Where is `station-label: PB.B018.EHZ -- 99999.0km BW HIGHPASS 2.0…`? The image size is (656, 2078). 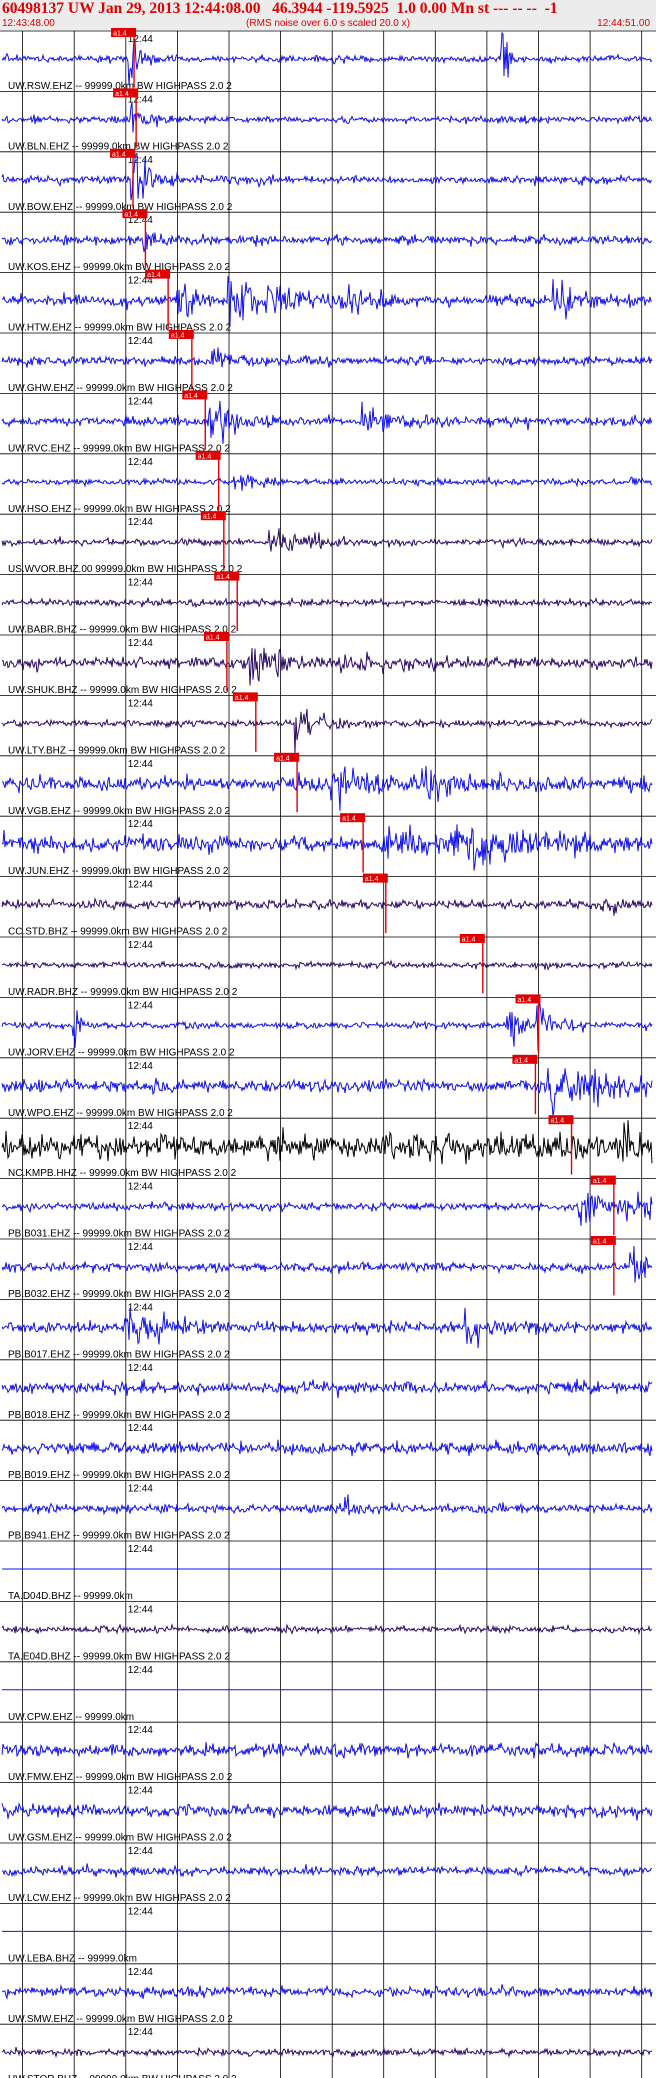 station-label: PB.B018.EHZ -- 99999.0km BW HIGHPASS 2.0… is located at coordinates (119, 1415).